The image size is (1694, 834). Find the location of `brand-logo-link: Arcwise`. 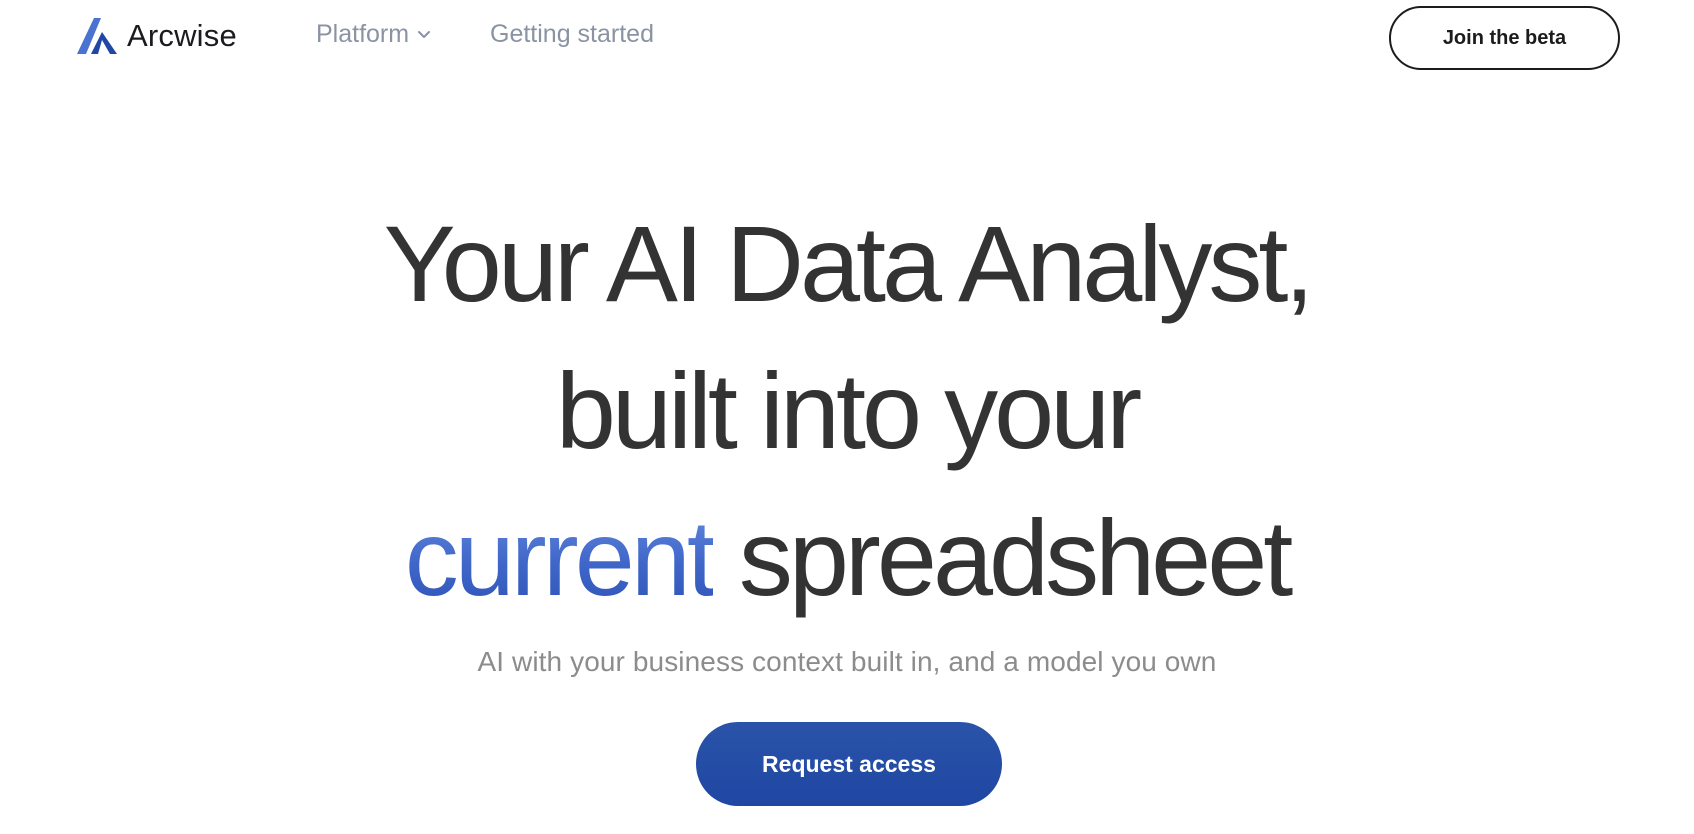

brand-logo-link: Arcwise is located at coordinates (157, 36).